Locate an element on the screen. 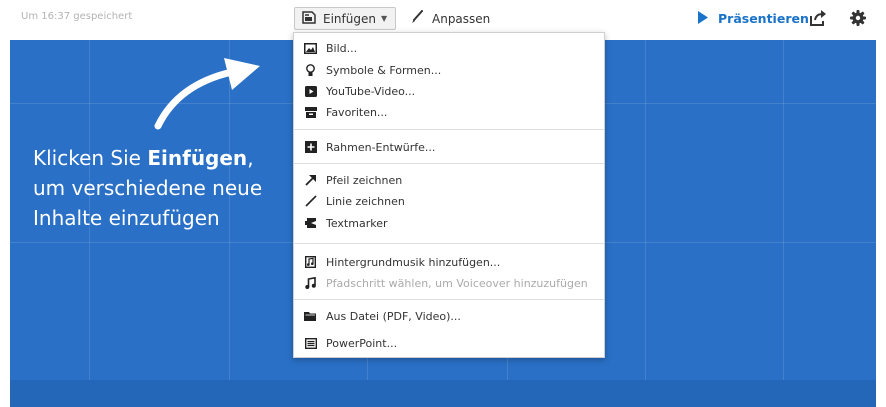 This screenshot has width=886, height=407. menu-item-label: Linie zeichnen is located at coordinates (365, 201).